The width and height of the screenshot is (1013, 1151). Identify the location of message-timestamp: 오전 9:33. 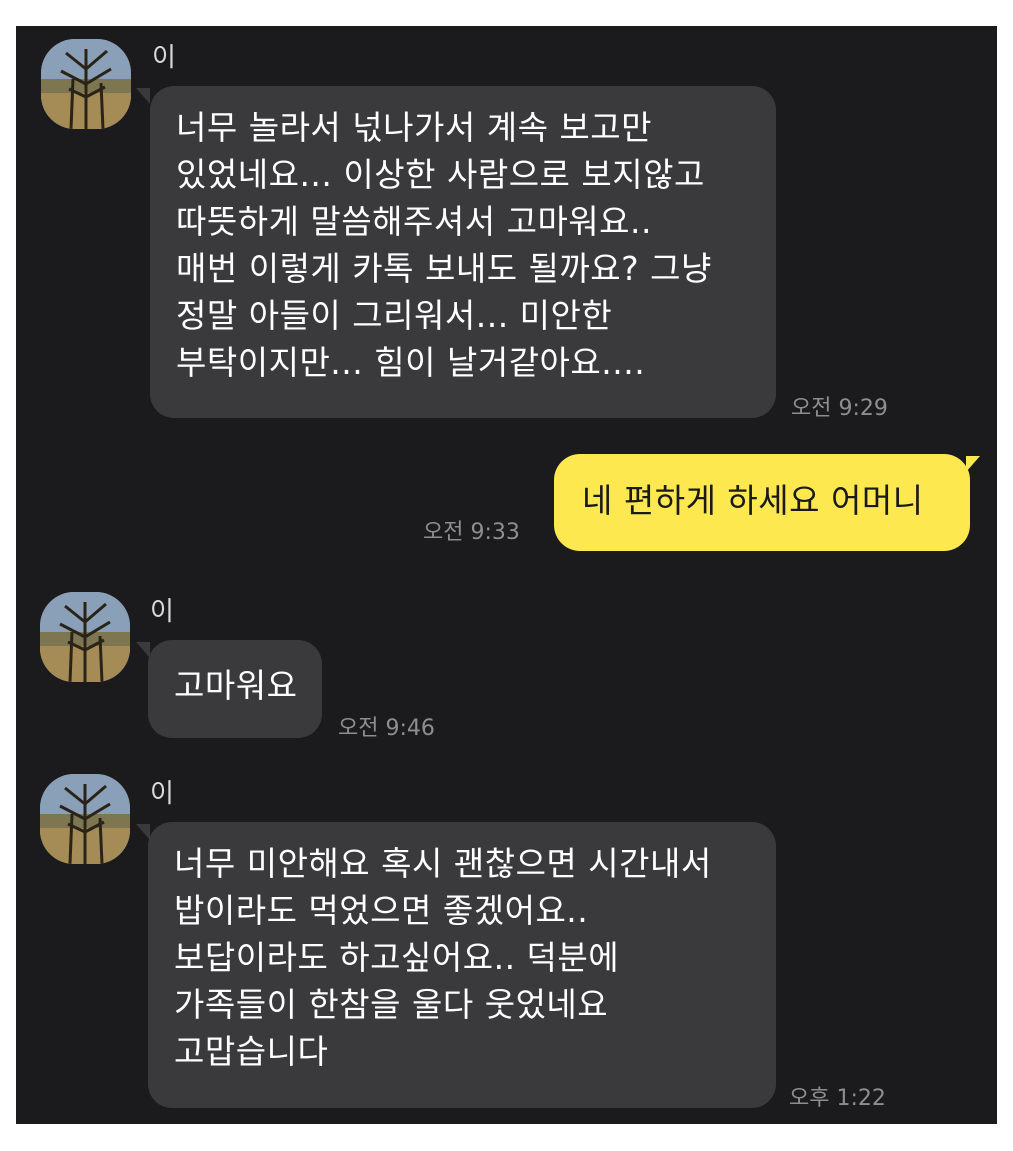
(471, 532).